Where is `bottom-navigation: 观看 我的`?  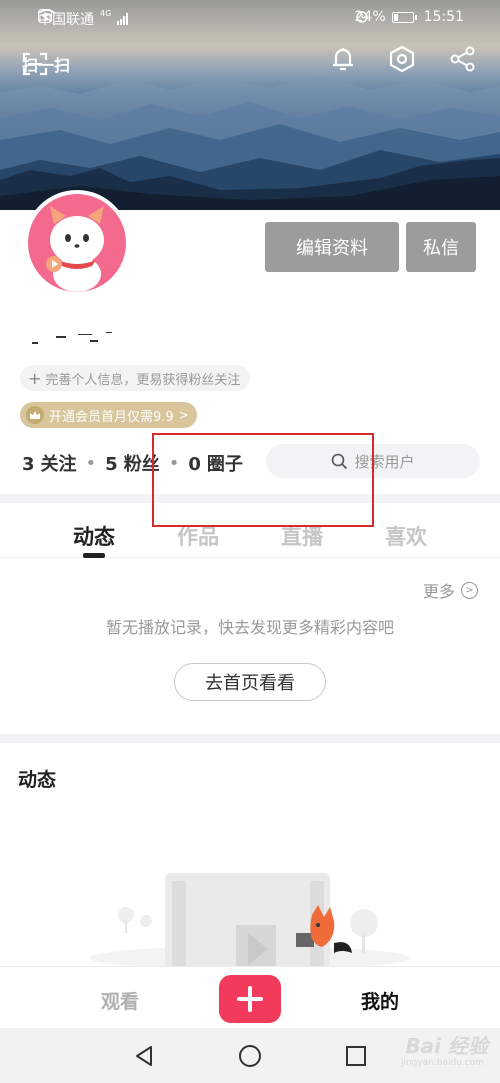 bottom-navigation: 观看 我的 is located at coordinates (250, 997).